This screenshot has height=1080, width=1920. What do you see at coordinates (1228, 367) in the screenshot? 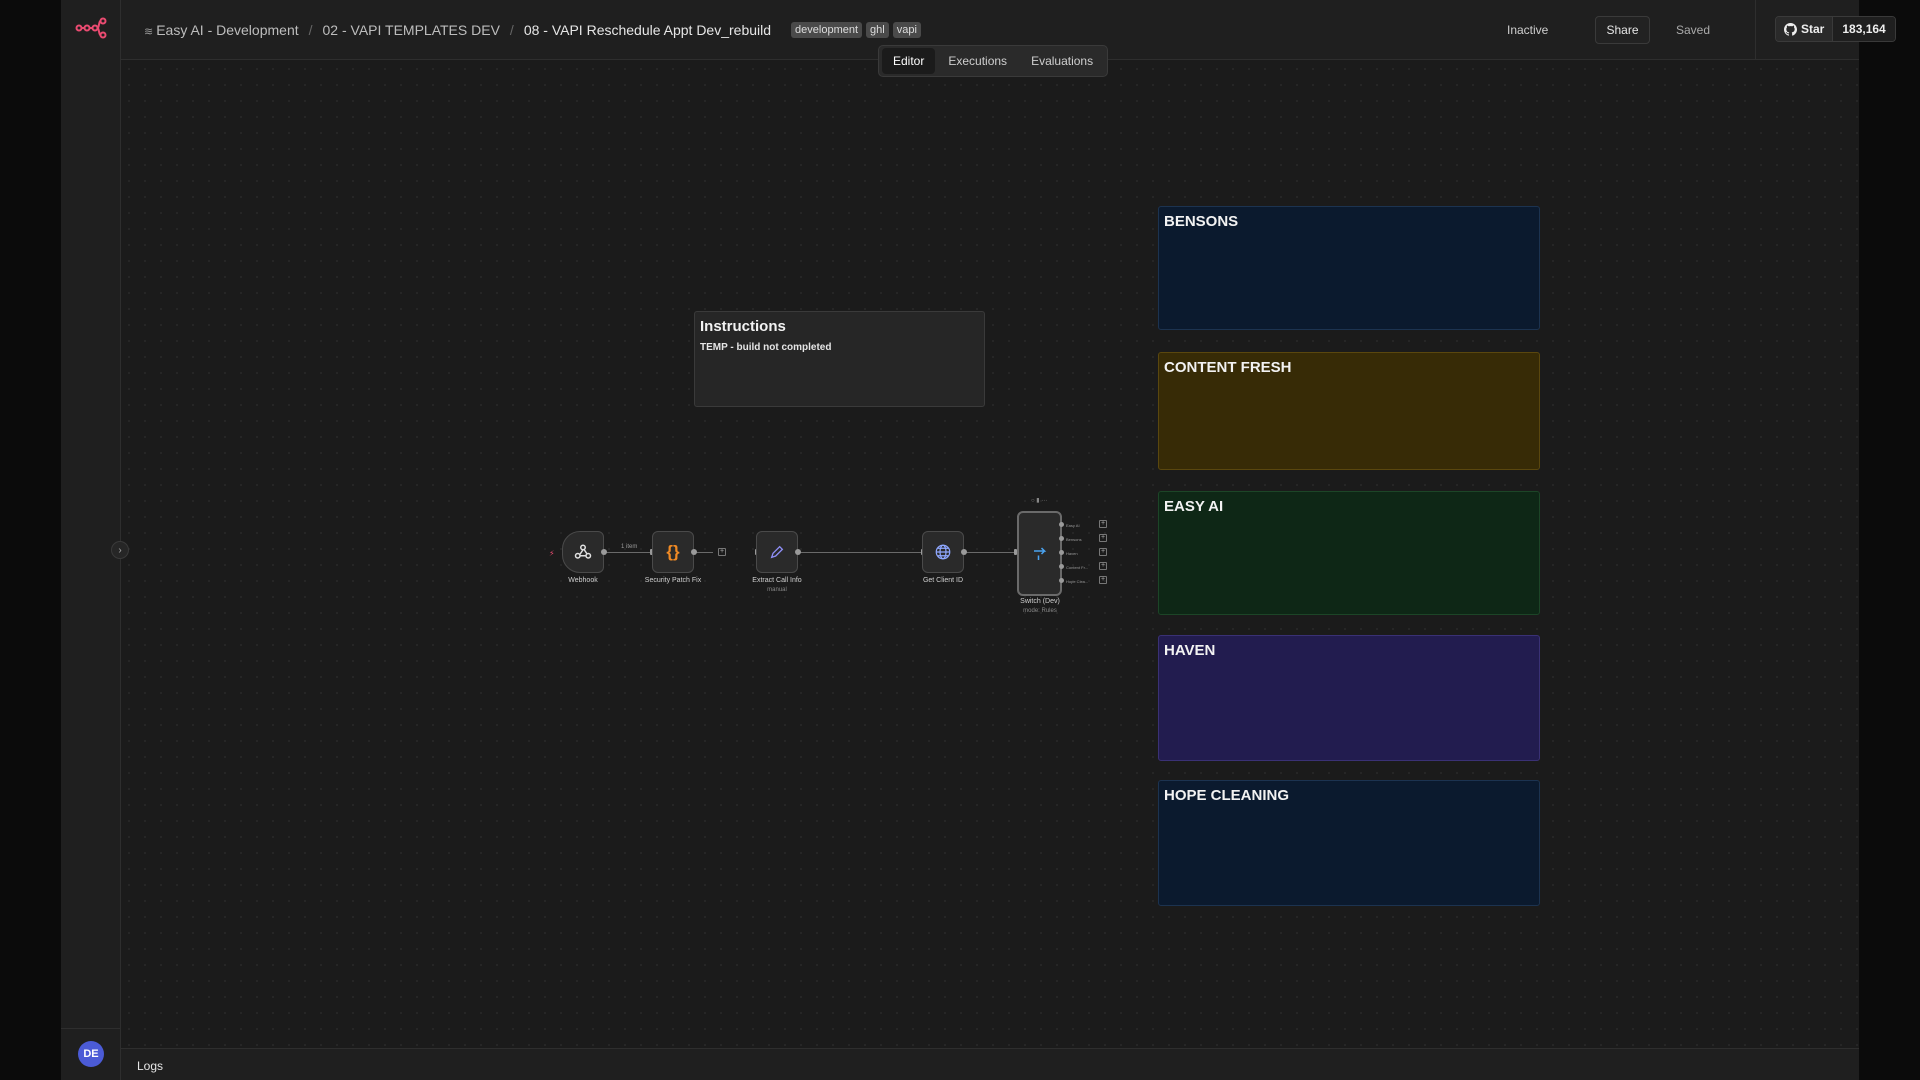
I see `sticky-note-title: CONTENT FRESH` at bounding box center [1228, 367].